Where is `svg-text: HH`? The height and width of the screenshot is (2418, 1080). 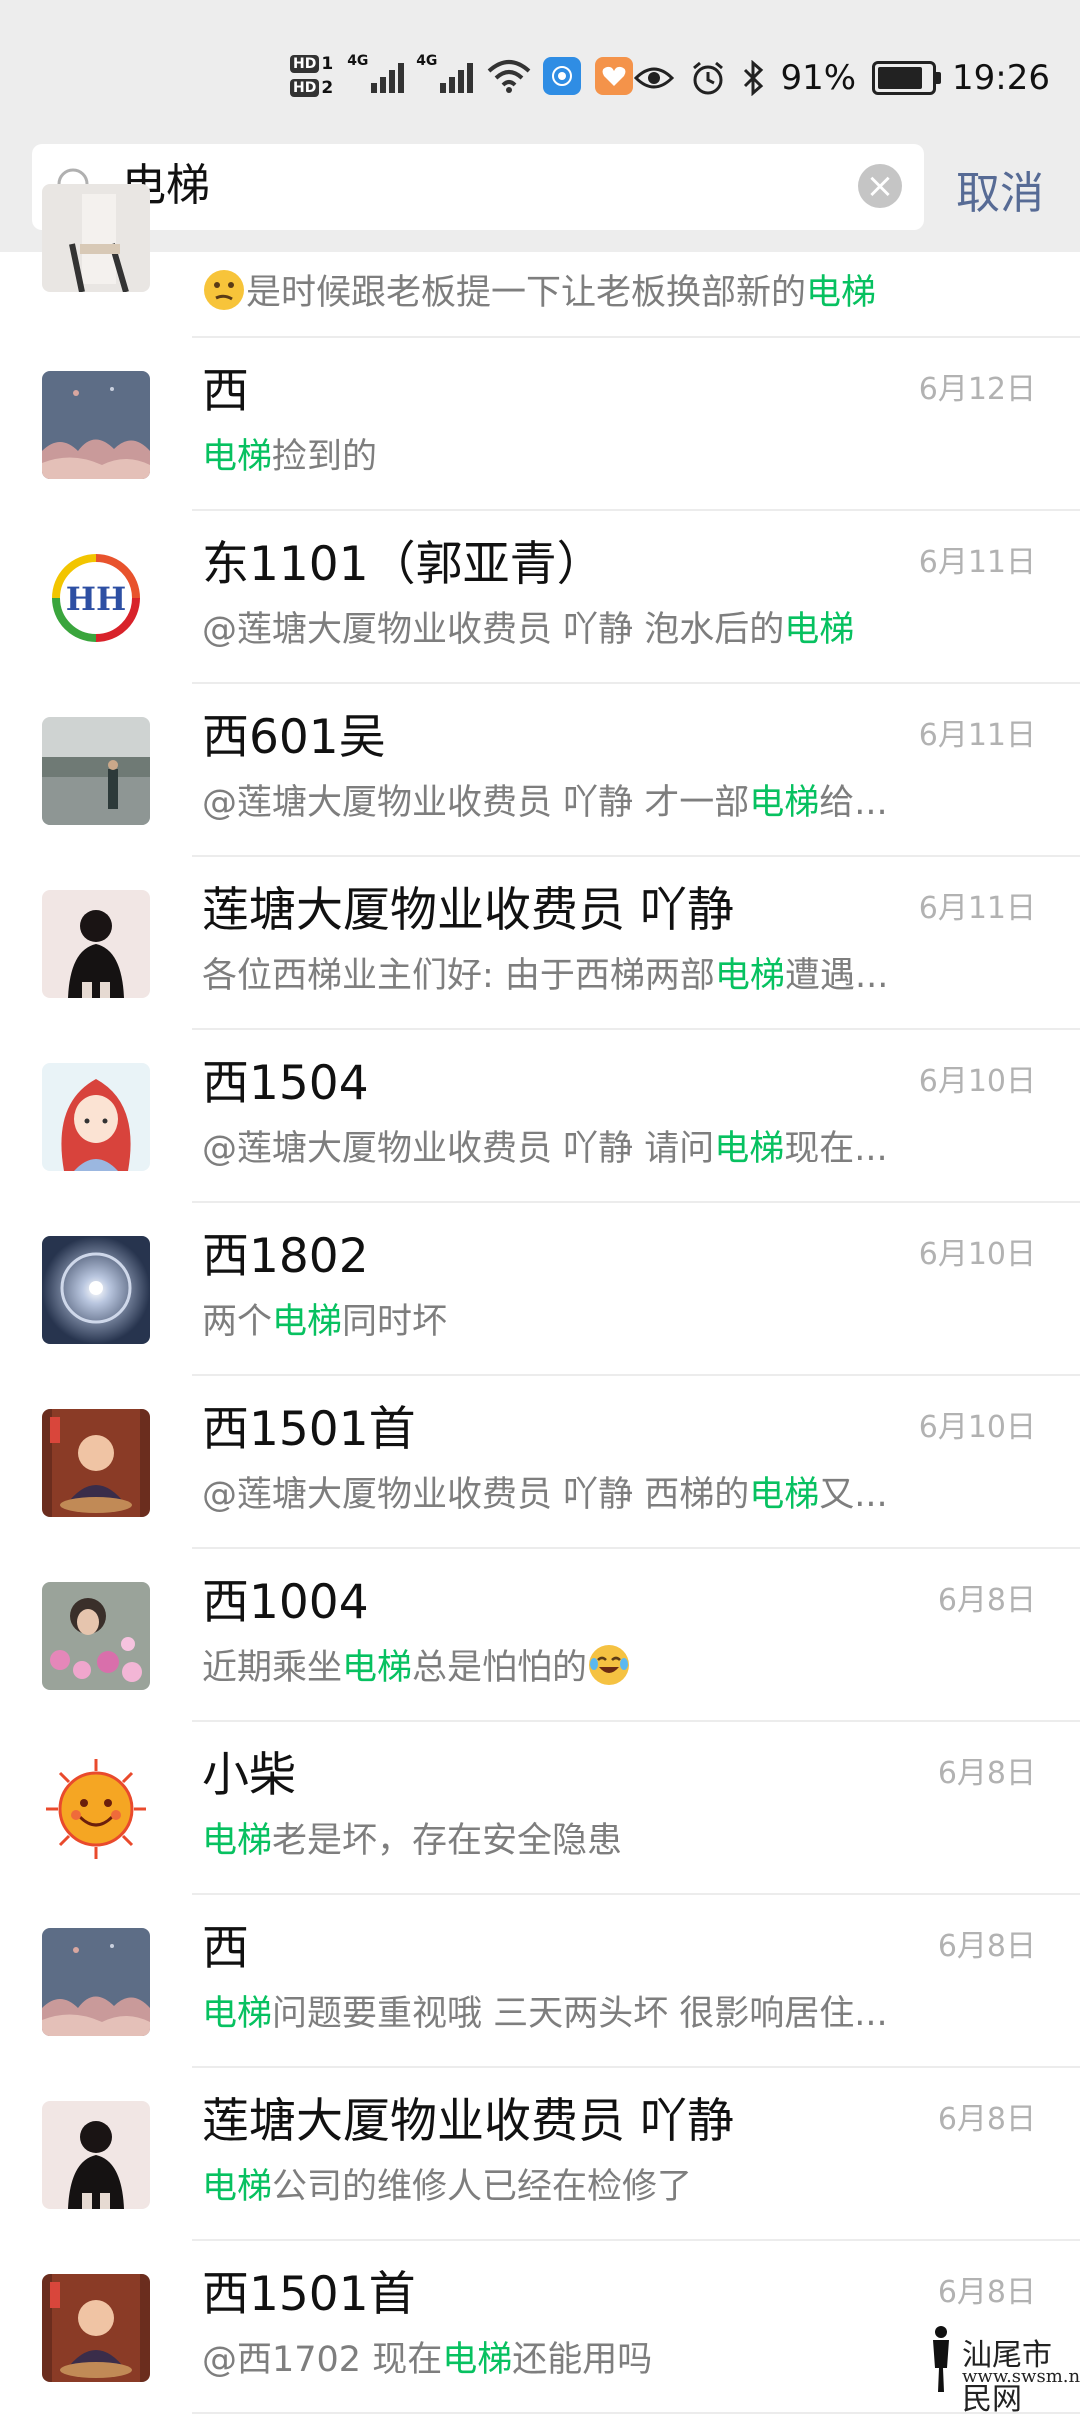 svg-text: HH is located at coordinates (96, 599).